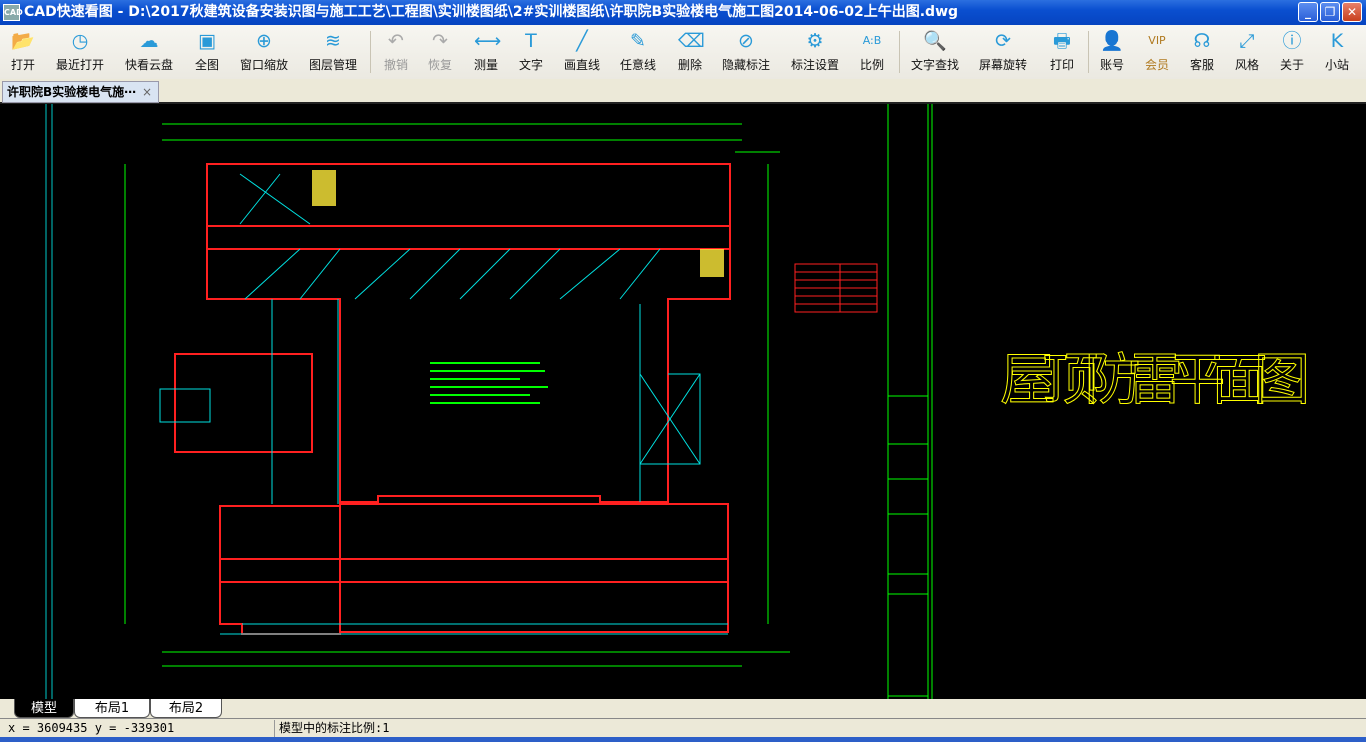  Describe the element at coordinates (683, 709) in the screenshot. I see `layout-tab-bar: 模型 布局1 布局2` at that location.